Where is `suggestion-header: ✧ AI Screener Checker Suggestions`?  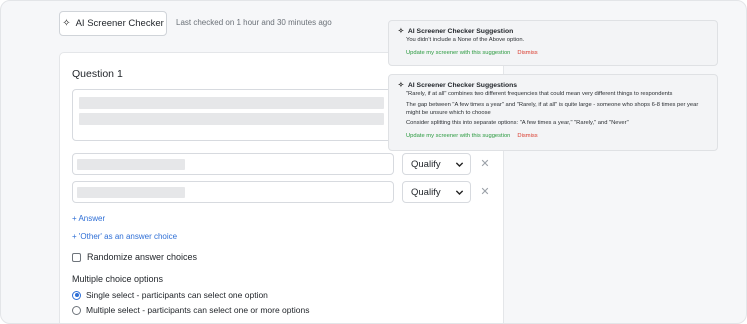
suggestion-header: ✧ AI Screener Checker Suggestions is located at coordinates (553, 85).